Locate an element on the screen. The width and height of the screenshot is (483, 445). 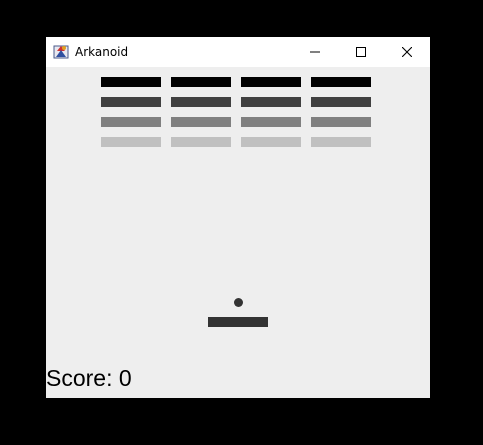
minimize-button is located at coordinates (315, 52).